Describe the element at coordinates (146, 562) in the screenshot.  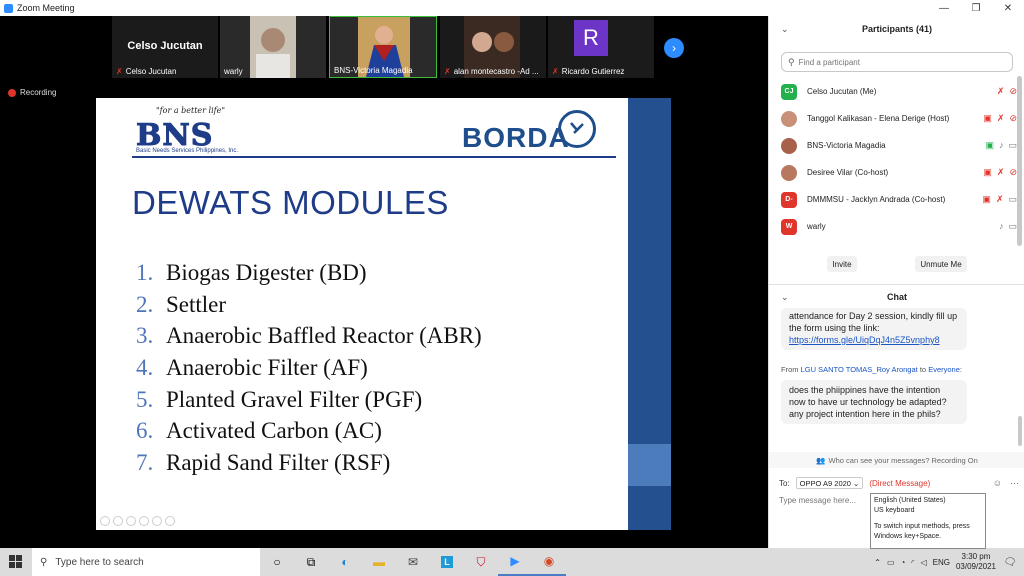
I see `taskbar-search: ⚲ Type here to search` at that location.